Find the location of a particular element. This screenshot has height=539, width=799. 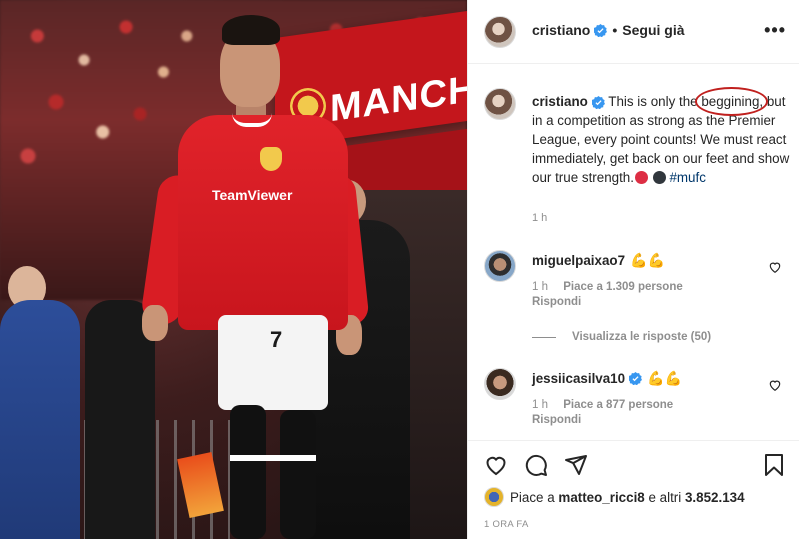

comment-meta: 1 h Piace a 1.309 persone is located at coordinates (613, 287).